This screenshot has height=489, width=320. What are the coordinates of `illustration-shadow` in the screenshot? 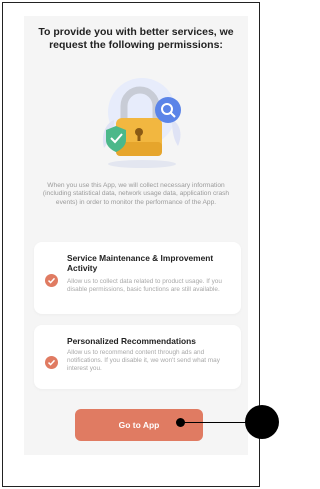 It's located at (142, 164).